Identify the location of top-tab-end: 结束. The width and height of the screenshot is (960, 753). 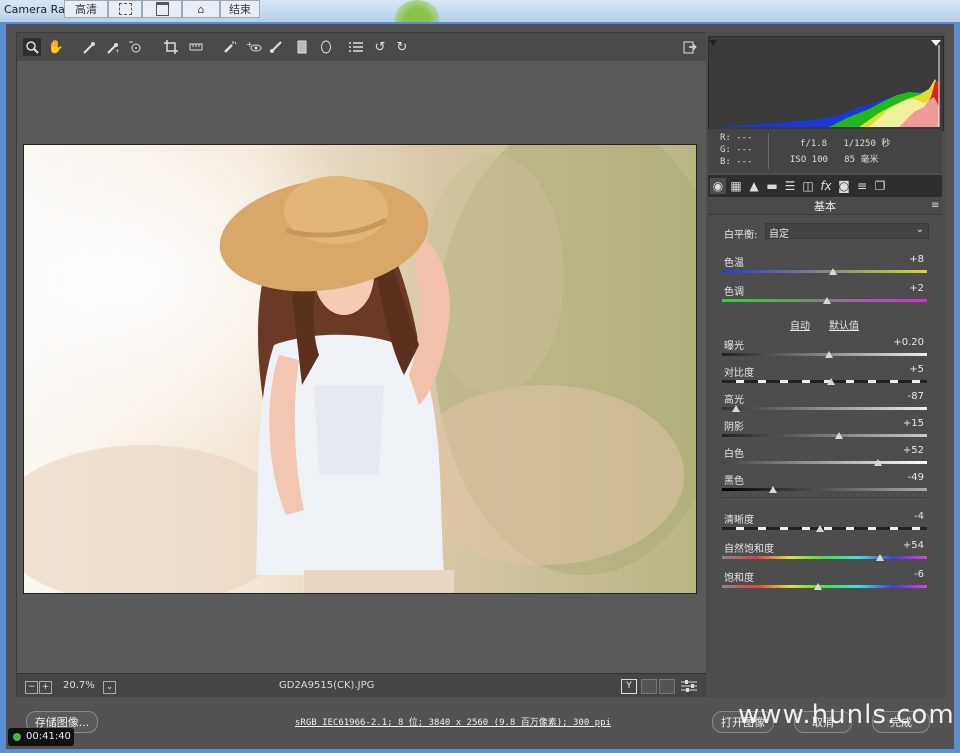
(240, 9).